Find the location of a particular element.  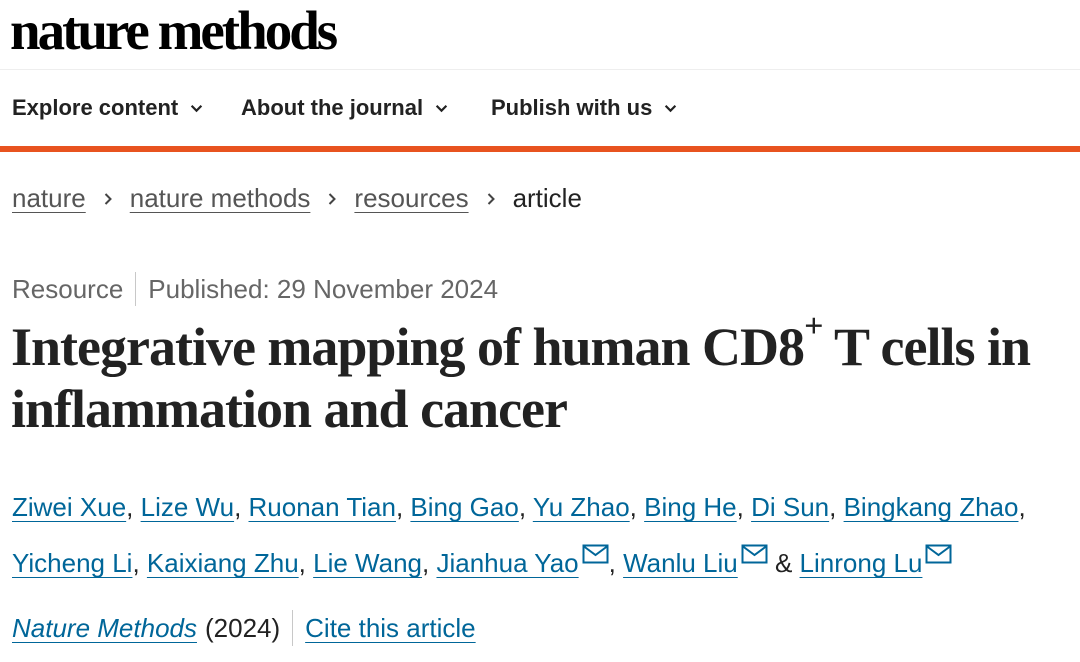

author-link: Kaixiang Zhu is located at coordinates (223, 563).